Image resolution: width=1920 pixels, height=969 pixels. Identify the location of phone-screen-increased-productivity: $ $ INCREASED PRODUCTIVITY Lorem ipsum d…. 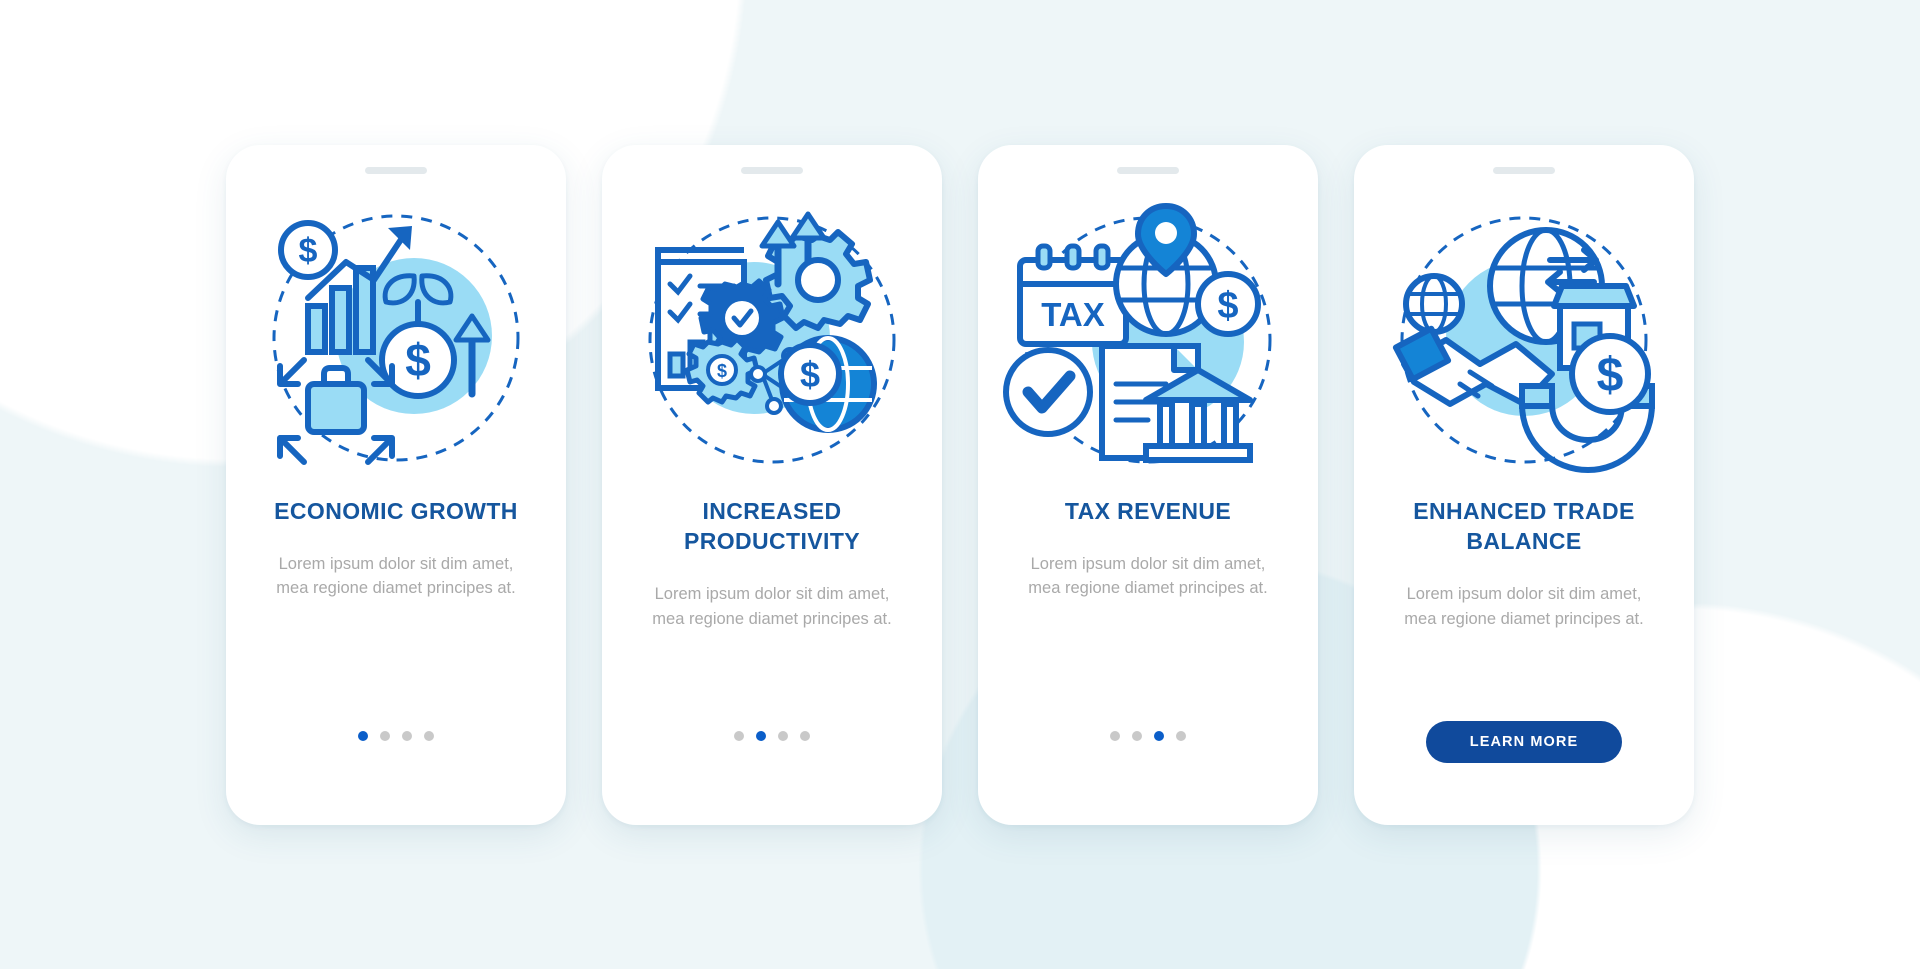
(772, 484).